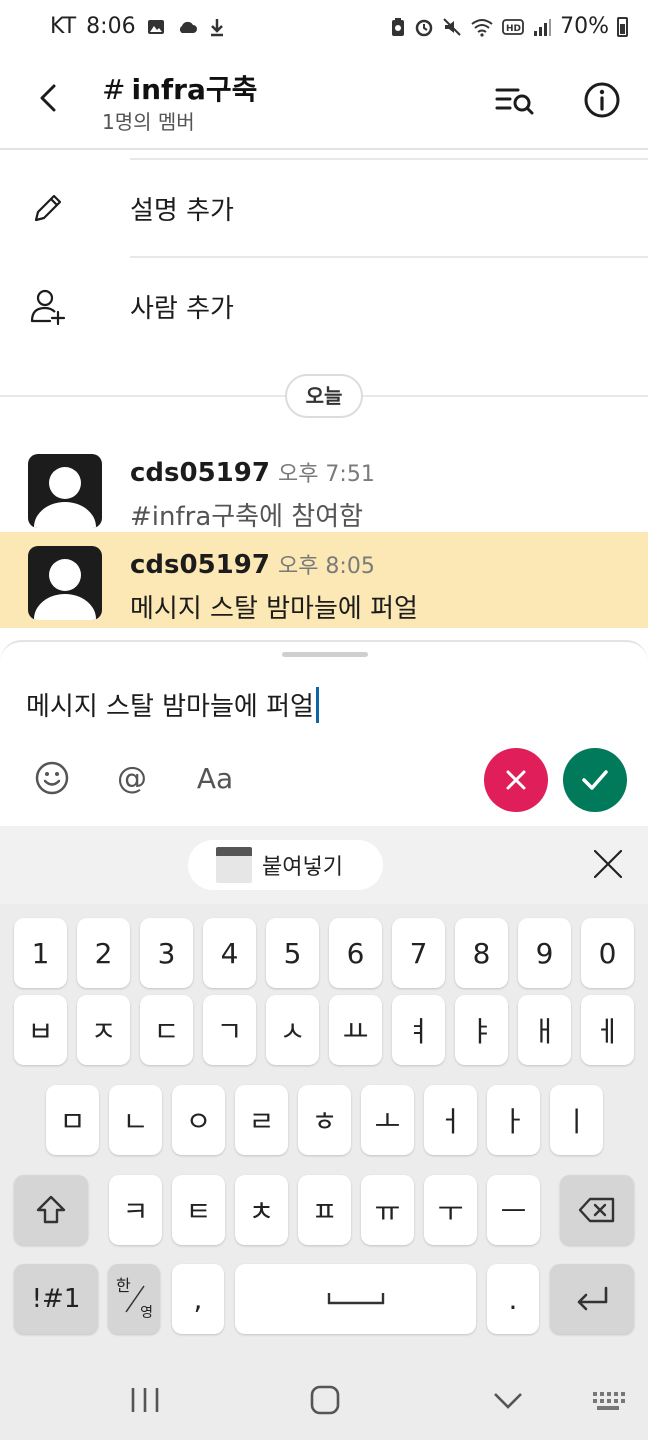 The image size is (648, 1440). Describe the element at coordinates (229, 953) in the screenshot. I see `key: 4` at that location.